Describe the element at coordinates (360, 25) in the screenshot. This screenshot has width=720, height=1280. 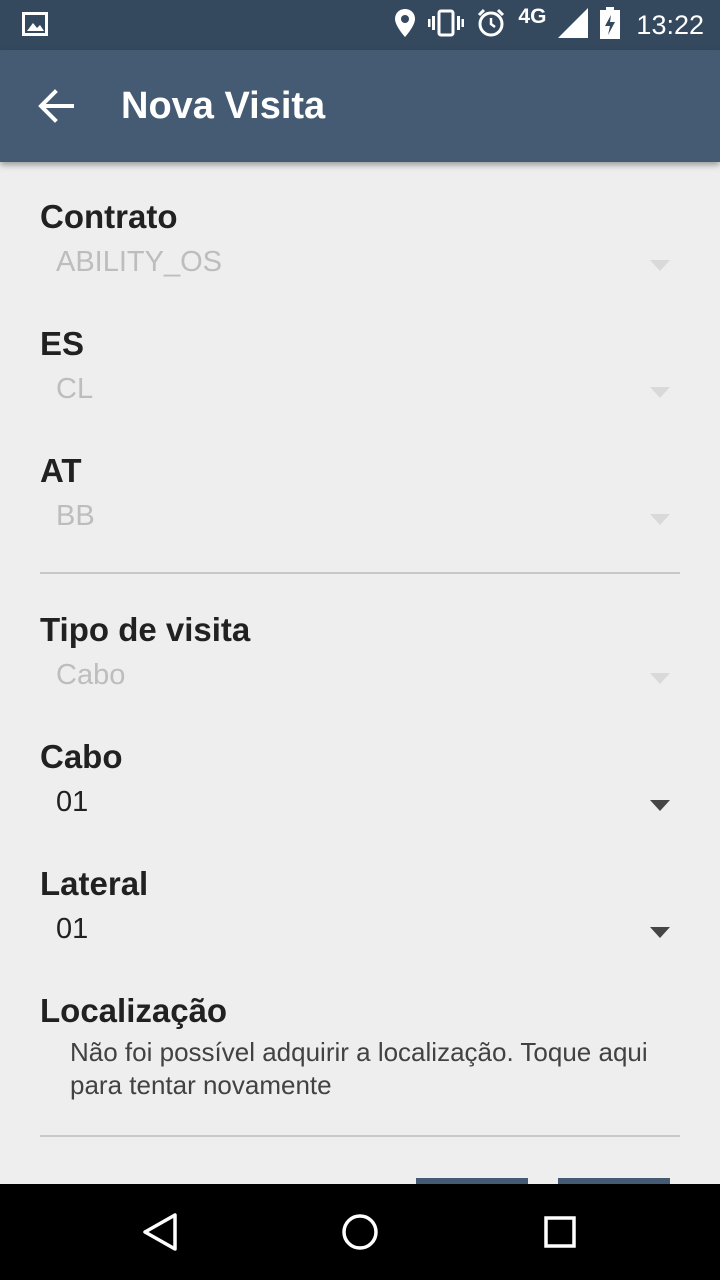
I see `status-bar: 4G 13:22` at that location.